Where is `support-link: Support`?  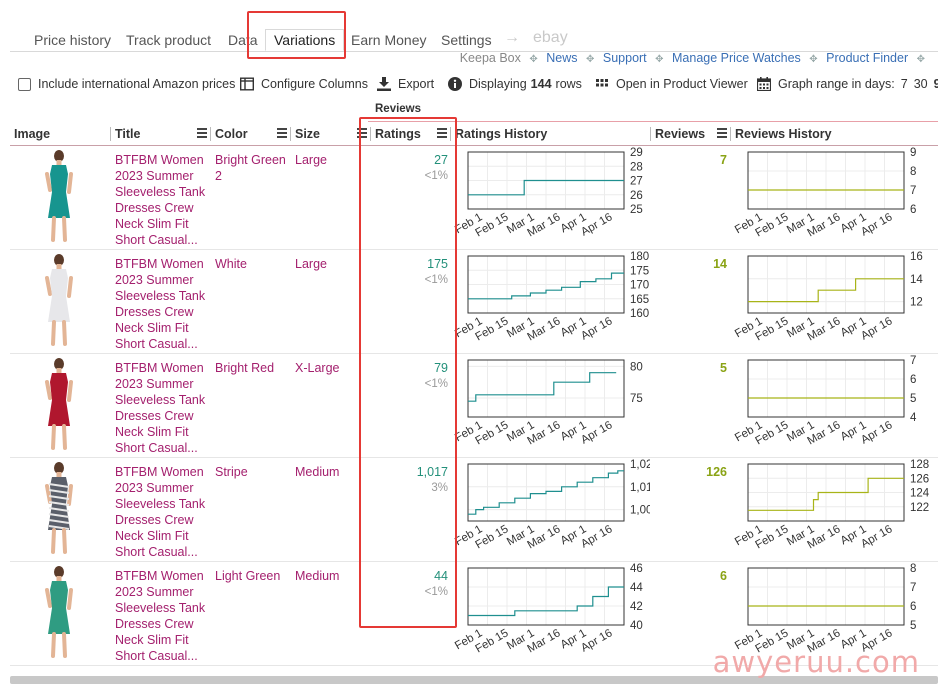 support-link: Support is located at coordinates (625, 58).